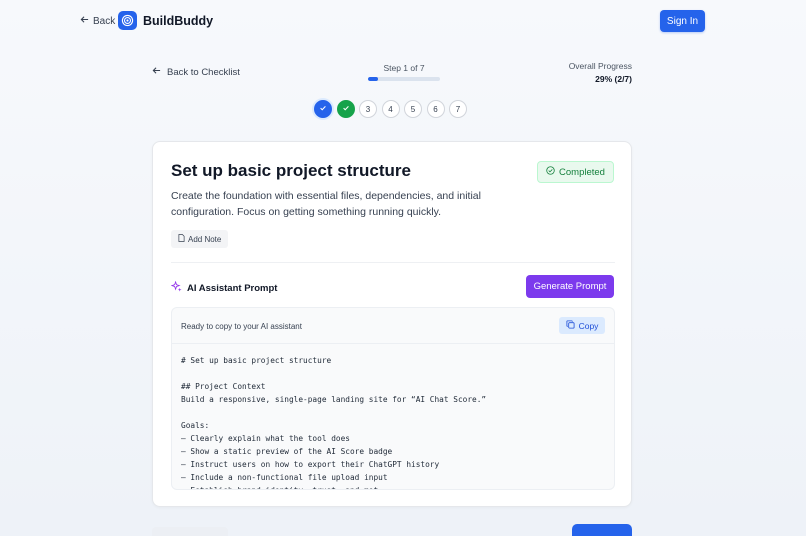 The image size is (806, 536). What do you see at coordinates (458, 109) in the screenshot?
I see `step-dot-7: 7` at bounding box center [458, 109].